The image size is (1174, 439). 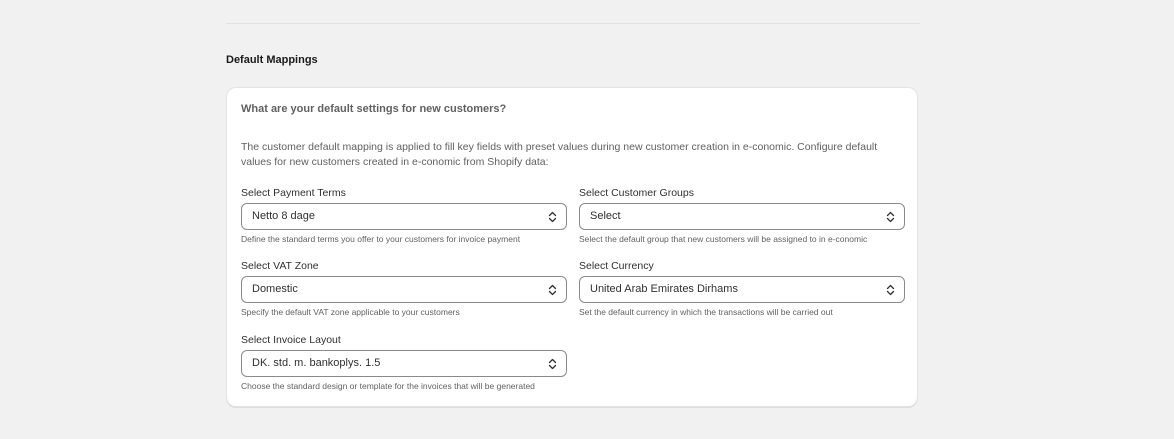 I want to click on customer-groups-value: Select, so click(x=605, y=216).